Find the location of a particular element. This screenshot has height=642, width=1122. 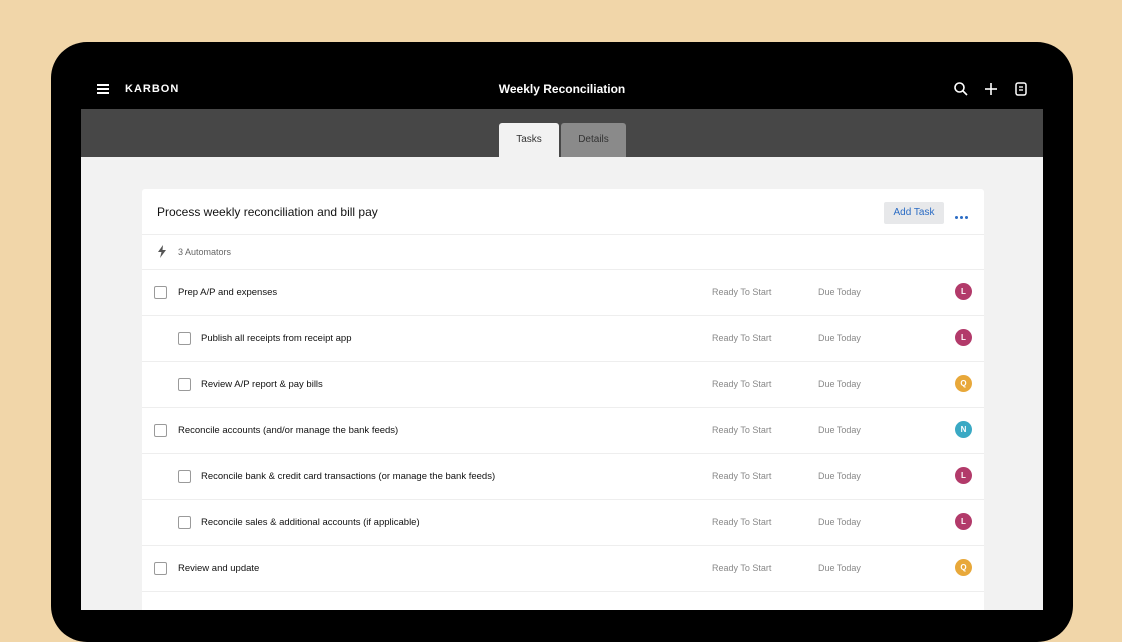

notes-icon is located at coordinates (1021, 89).